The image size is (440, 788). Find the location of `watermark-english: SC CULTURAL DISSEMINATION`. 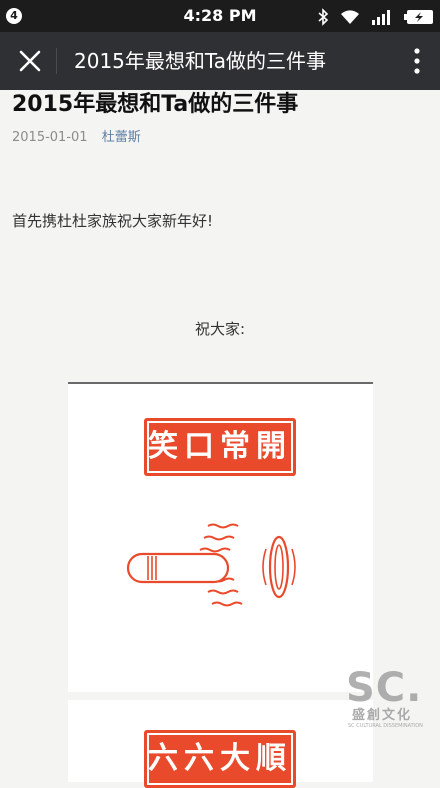

watermark-english: SC CULTURAL DISSEMINATION is located at coordinates (385, 726).